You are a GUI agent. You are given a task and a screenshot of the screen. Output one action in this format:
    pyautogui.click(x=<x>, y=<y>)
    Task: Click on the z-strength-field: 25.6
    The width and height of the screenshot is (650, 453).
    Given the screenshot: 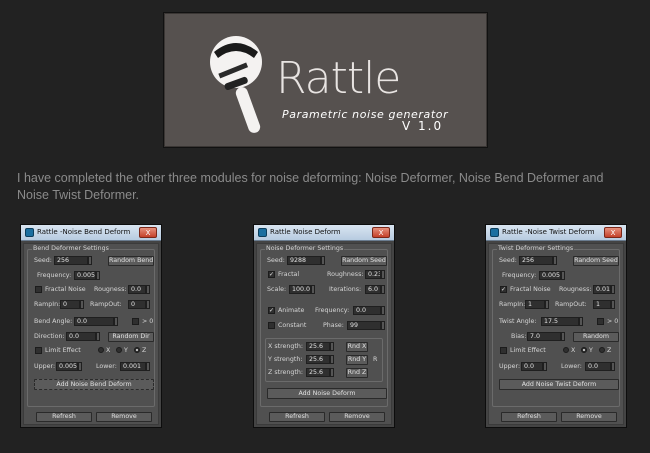 What is the action you would take?
    pyautogui.click(x=318, y=372)
    